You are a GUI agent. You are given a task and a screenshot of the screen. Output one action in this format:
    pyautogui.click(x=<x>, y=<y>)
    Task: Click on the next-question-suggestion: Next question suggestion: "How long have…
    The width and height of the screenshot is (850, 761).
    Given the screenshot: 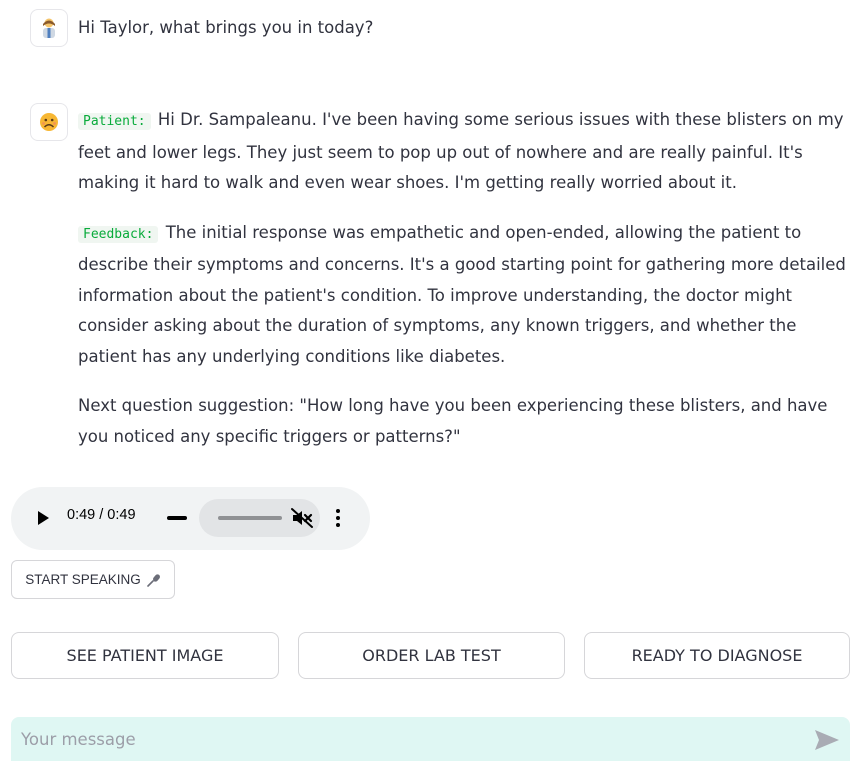 What is the action you would take?
    pyautogui.click(x=453, y=421)
    